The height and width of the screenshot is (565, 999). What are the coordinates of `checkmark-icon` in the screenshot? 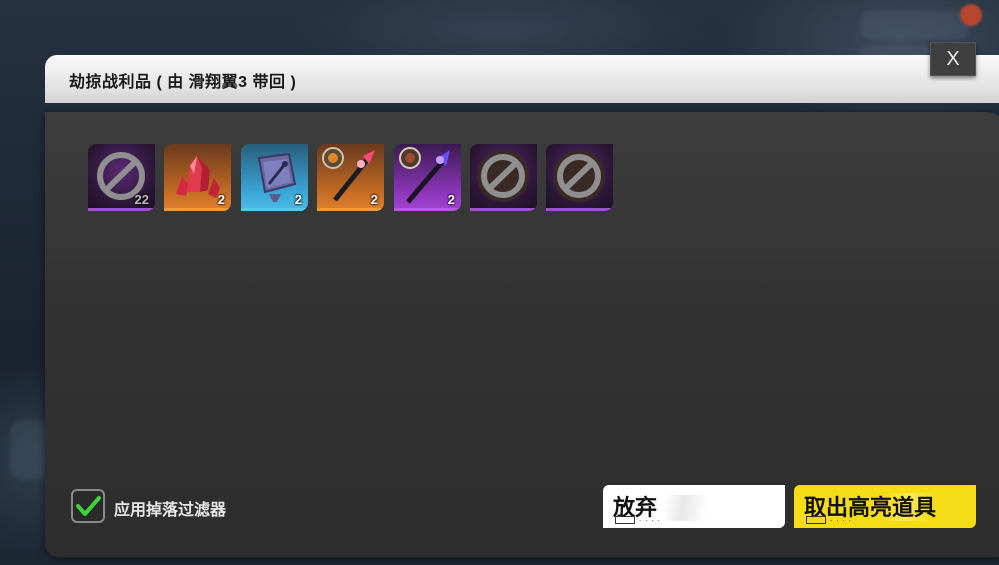 It's located at (88, 506).